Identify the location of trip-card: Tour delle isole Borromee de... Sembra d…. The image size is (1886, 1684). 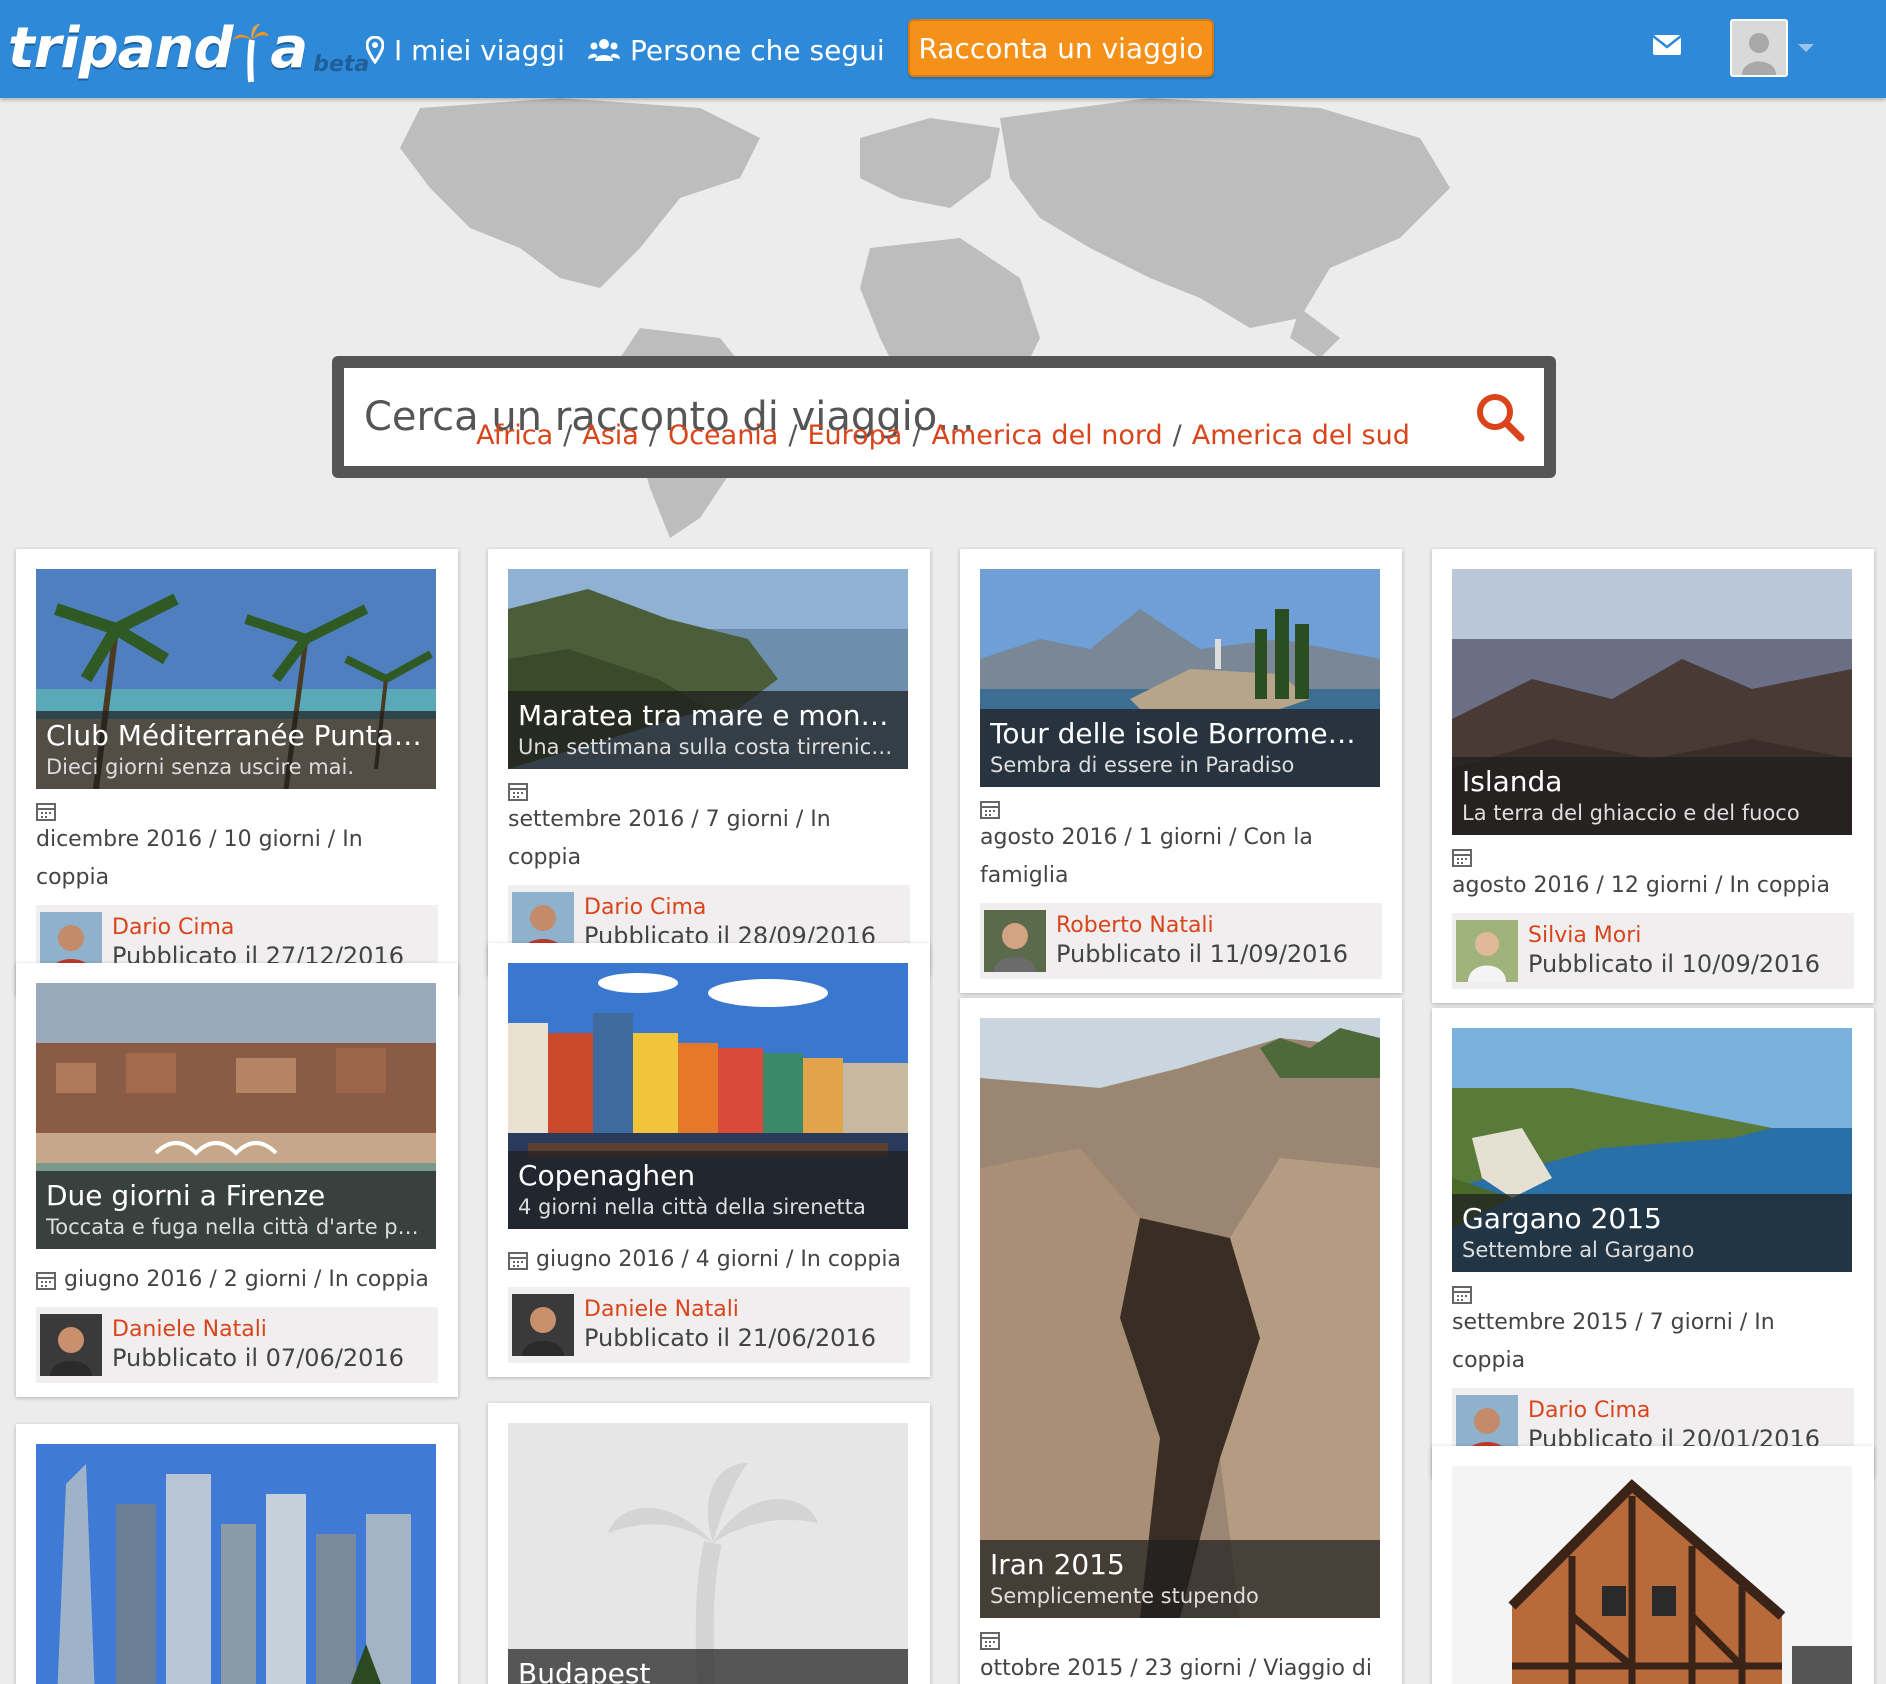
(1181, 771).